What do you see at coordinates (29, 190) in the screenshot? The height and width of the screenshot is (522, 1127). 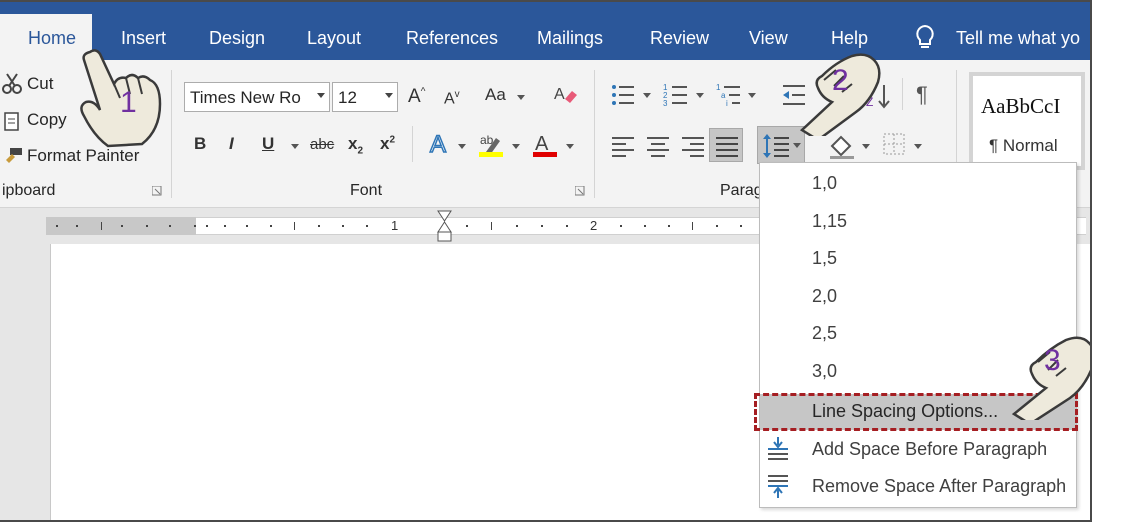 I see `clipboard-group-label: ipboard` at bounding box center [29, 190].